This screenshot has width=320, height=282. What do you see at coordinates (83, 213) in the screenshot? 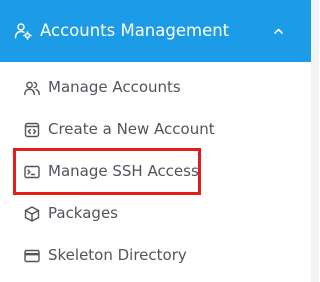
I see `menu-item-label: Packages` at bounding box center [83, 213].